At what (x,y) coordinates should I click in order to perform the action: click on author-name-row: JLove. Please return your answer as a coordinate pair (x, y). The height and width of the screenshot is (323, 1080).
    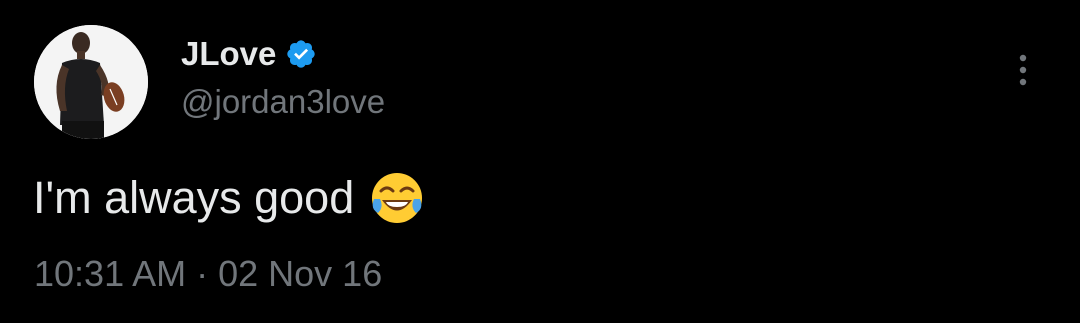
    Looking at the image, I should click on (249, 54).